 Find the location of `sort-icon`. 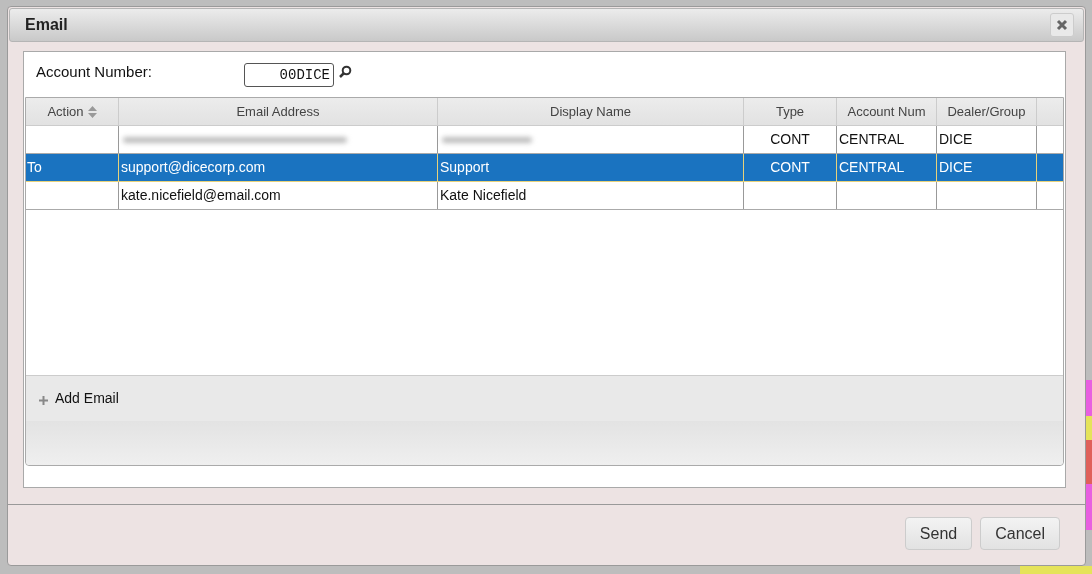

sort-icon is located at coordinates (92, 111).